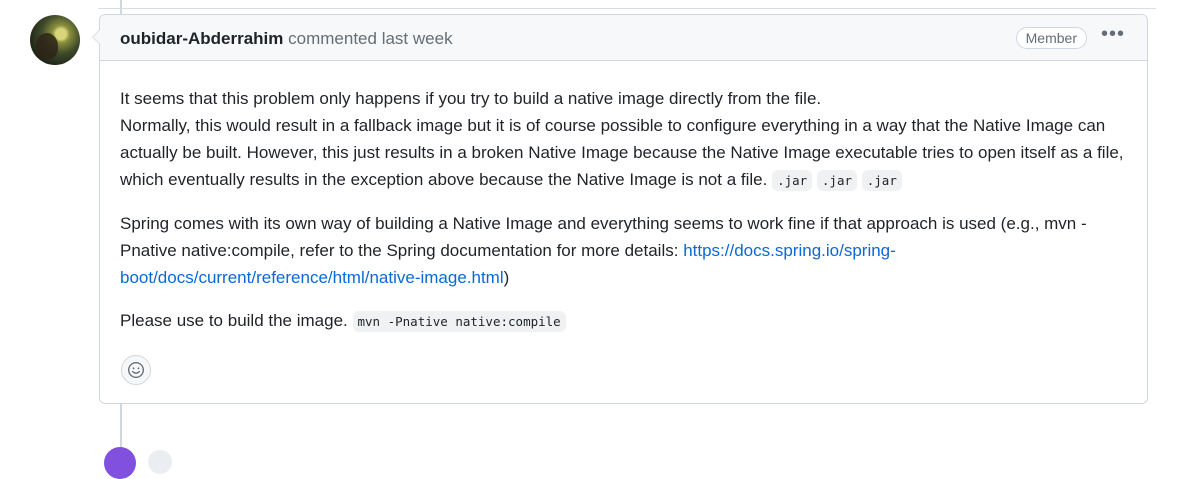 This screenshot has width=1186, height=479. Describe the element at coordinates (506, 277) in the screenshot. I see `paragraph-2-end: )` at that location.